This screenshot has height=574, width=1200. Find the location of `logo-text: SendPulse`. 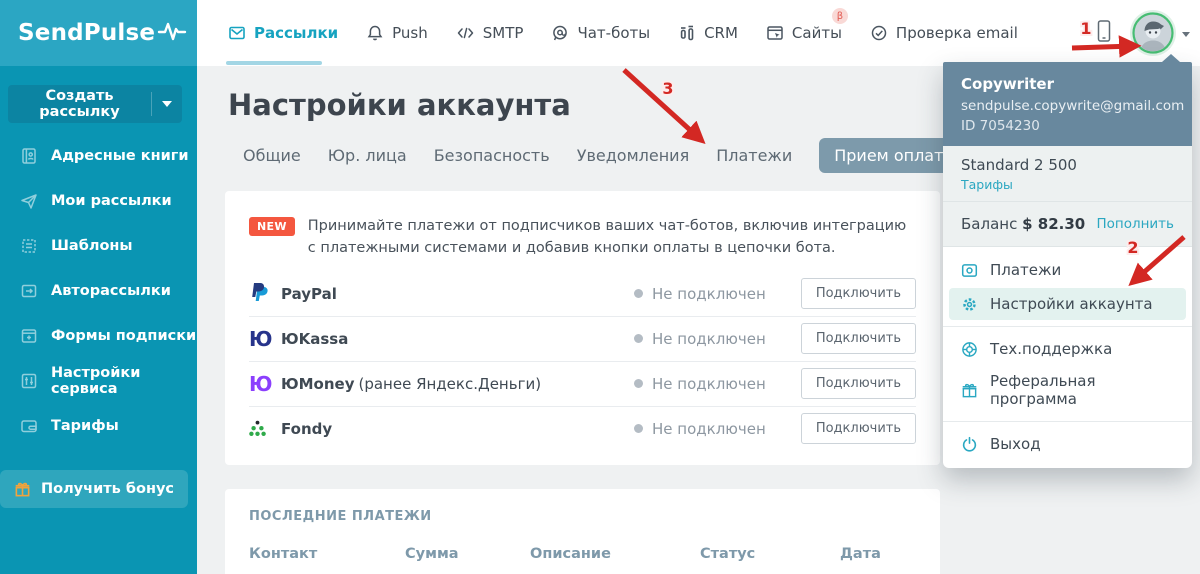

logo-text: SendPulse is located at coordinates (87, 33).